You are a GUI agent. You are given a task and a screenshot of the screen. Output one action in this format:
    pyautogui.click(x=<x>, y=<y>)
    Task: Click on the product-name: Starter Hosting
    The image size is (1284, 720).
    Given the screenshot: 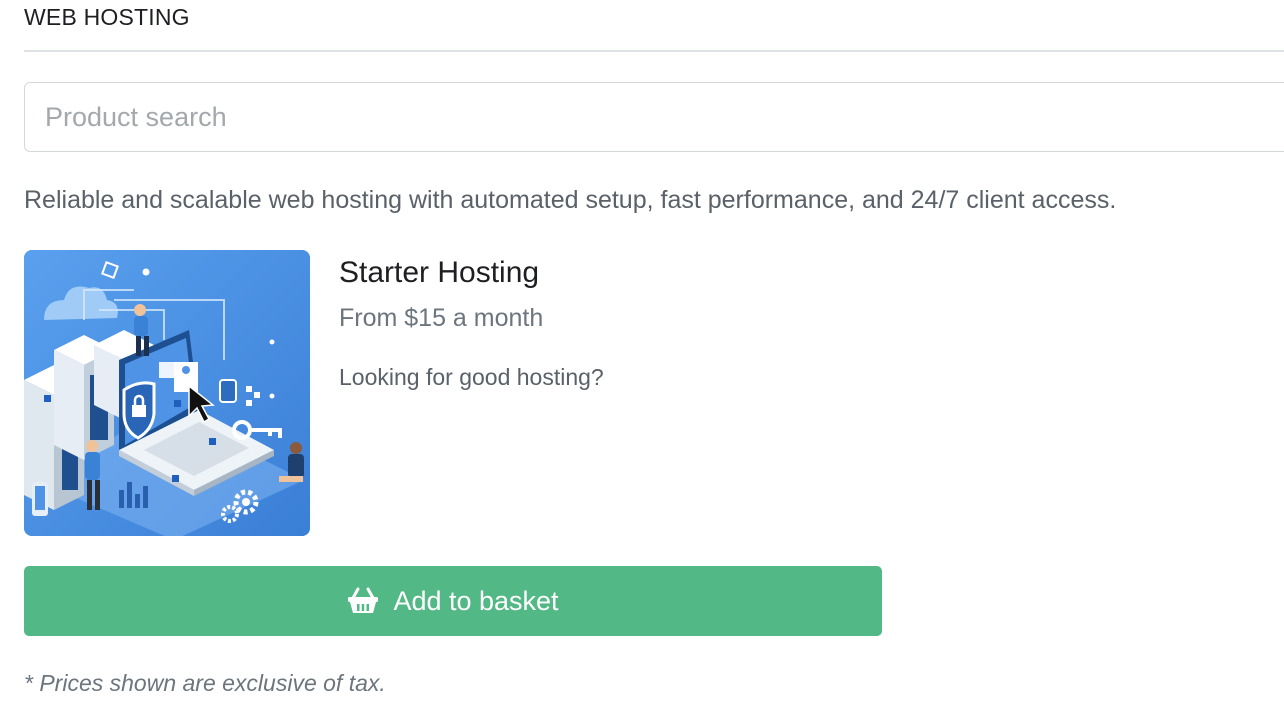 What is the action you would take?
    pyautogui.click(x=439, y=272)
    